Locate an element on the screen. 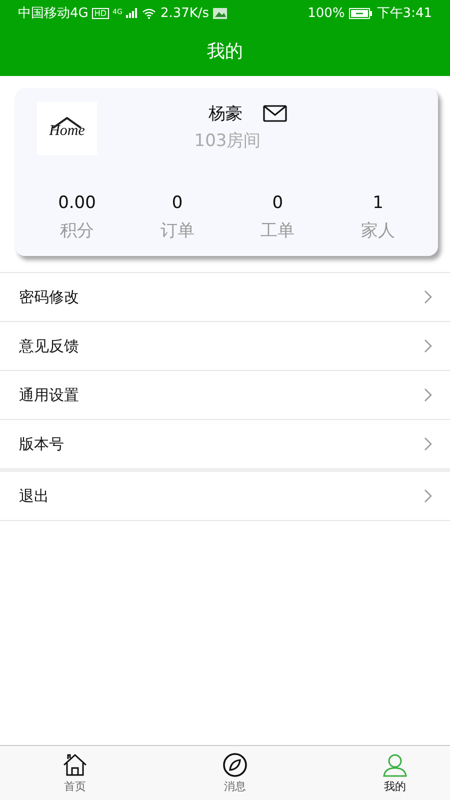 This screenshot has height=800, width=450. tab: 我的 is located at coordinates (395, 773).